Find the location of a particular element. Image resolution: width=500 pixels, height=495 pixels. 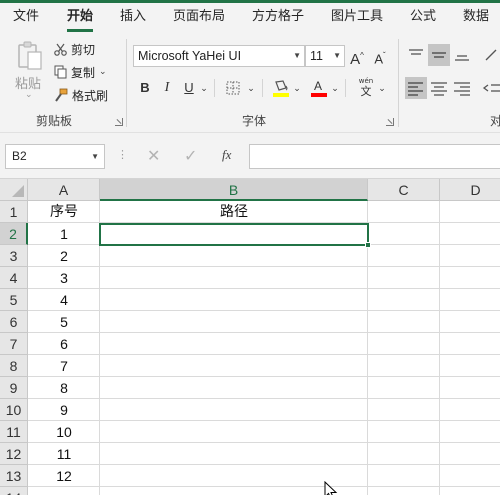

row-header-8: 8 is located at coordinates (14, 366).